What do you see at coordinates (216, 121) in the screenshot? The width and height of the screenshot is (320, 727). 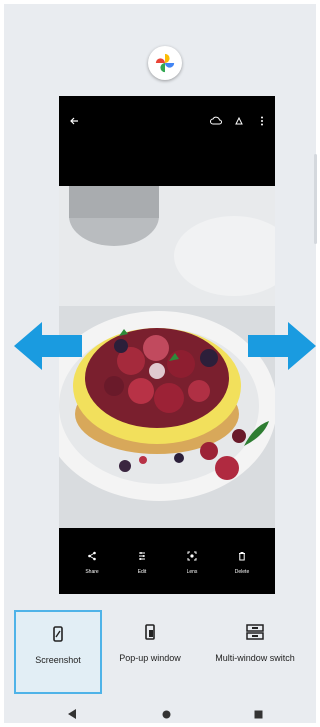 I see `cloud-upload-icon` at bounding box center [216, 121].